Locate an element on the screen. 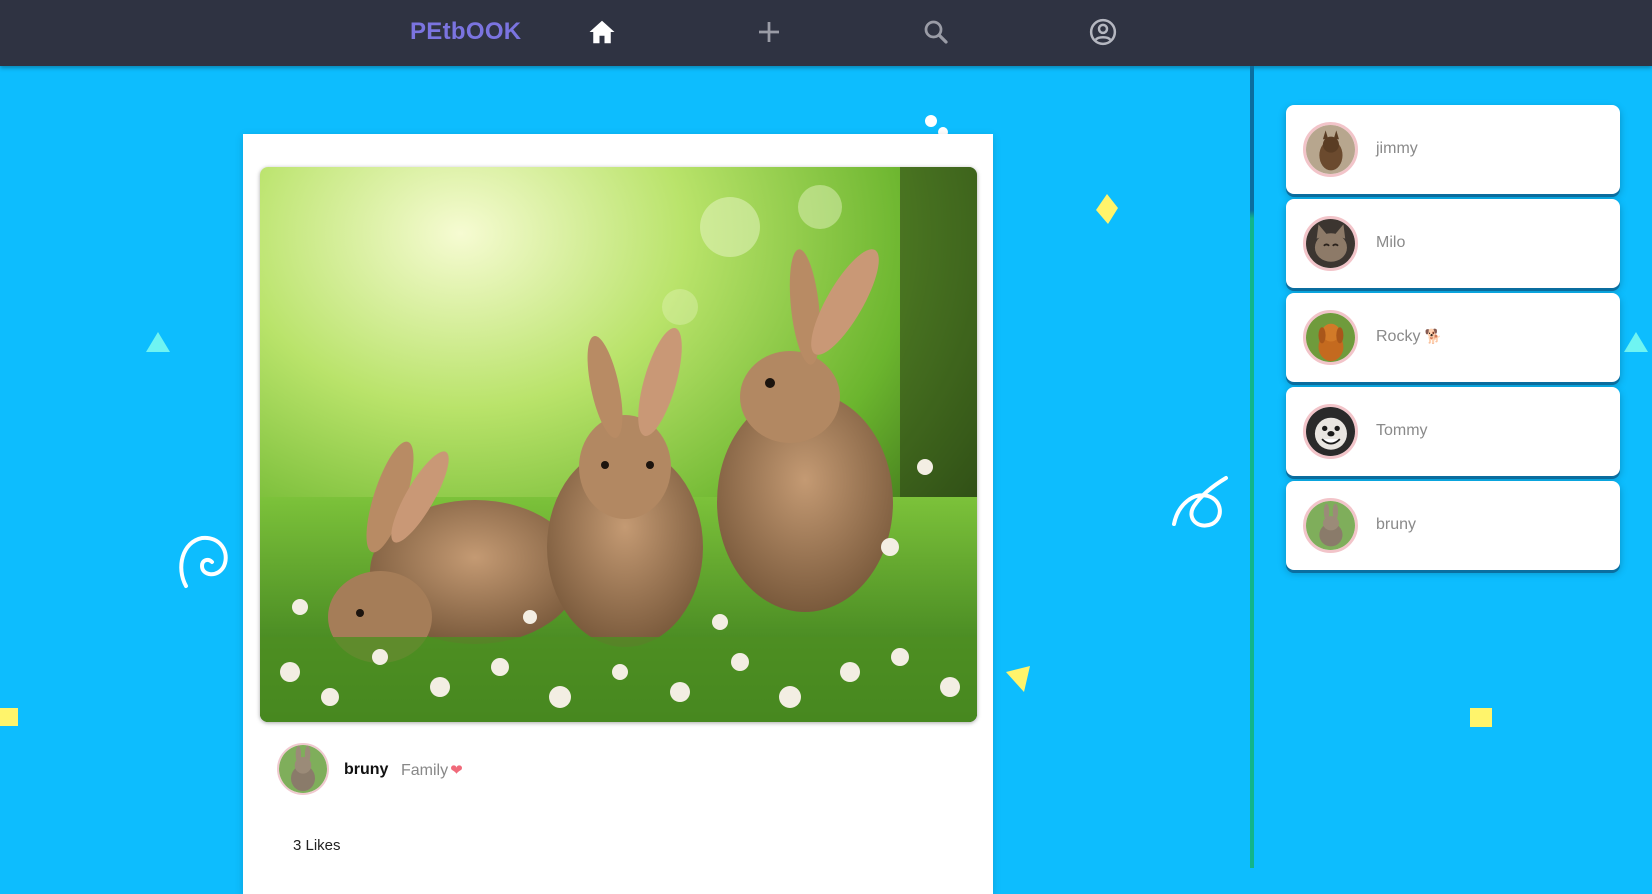  confetti-diamond is located at coordinates (1107, 209).